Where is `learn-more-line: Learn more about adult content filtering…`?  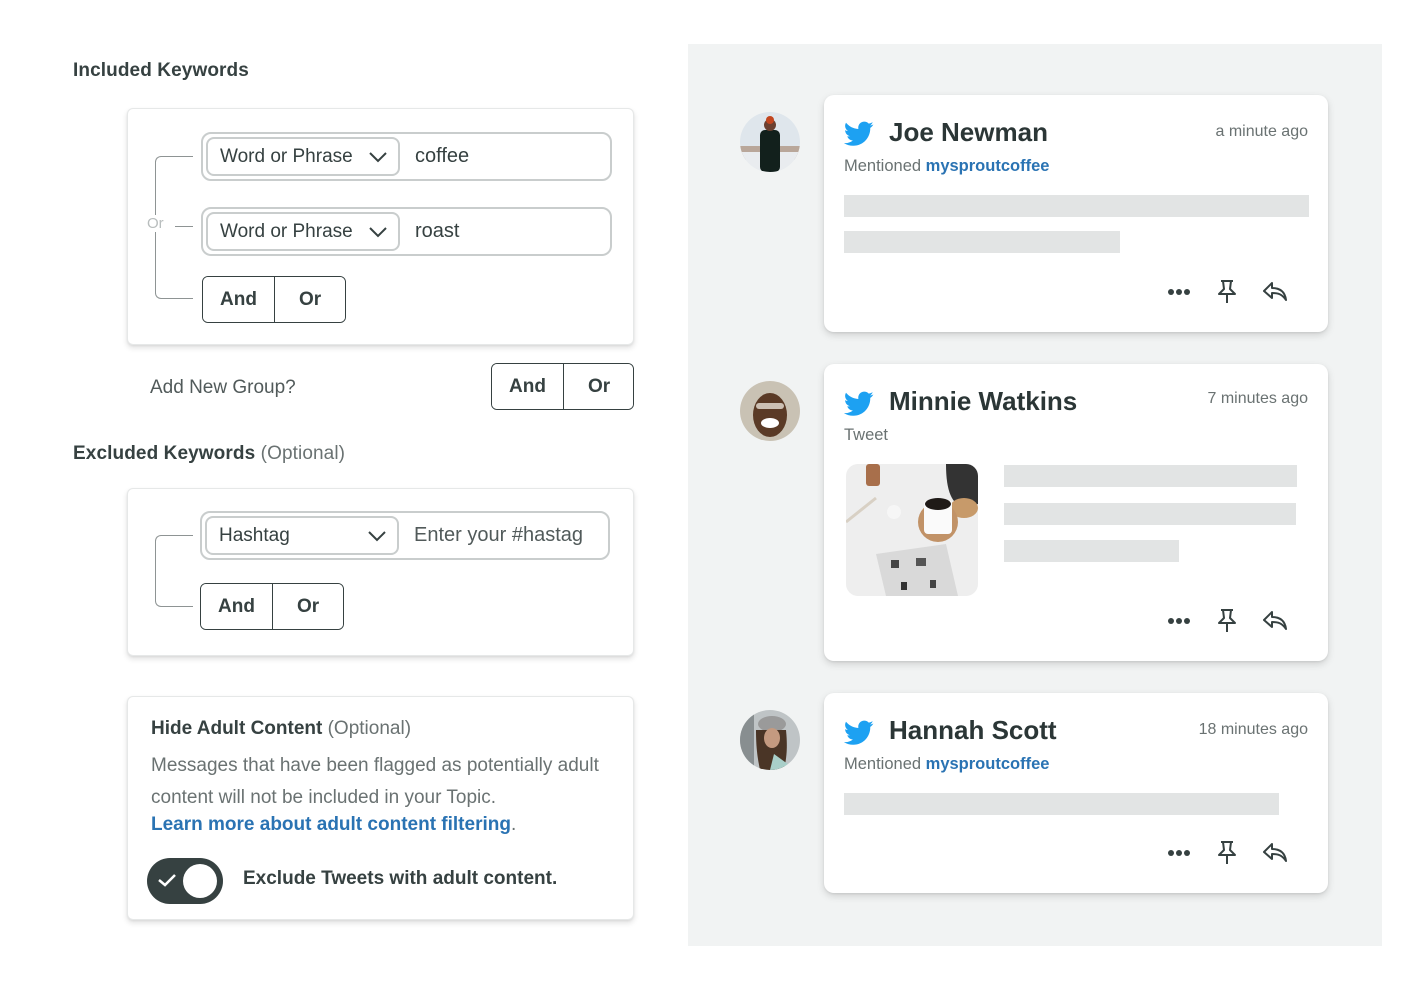 learn-more-line: Learn more about adult content filtering… is located at coordinates (333, 825).